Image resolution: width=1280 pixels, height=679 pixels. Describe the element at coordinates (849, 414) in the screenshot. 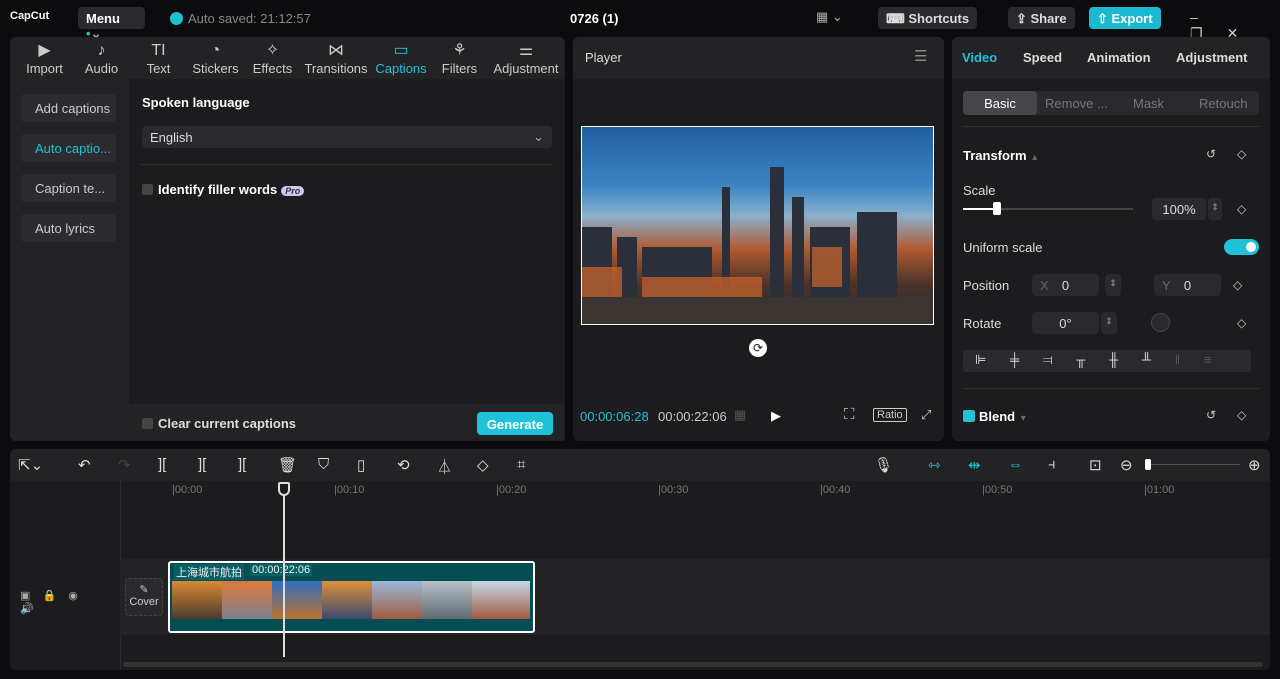

I see `fullscreen-focus-icon: ⛶` at that location.